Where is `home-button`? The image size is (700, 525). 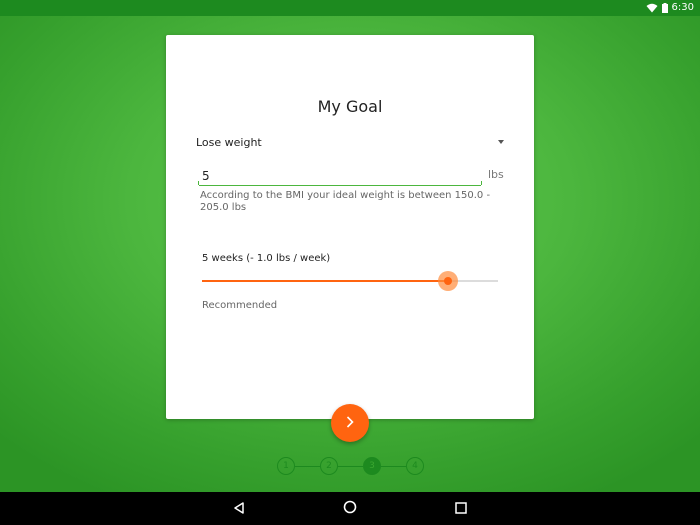
home-button is located at coordinates (350, 508).